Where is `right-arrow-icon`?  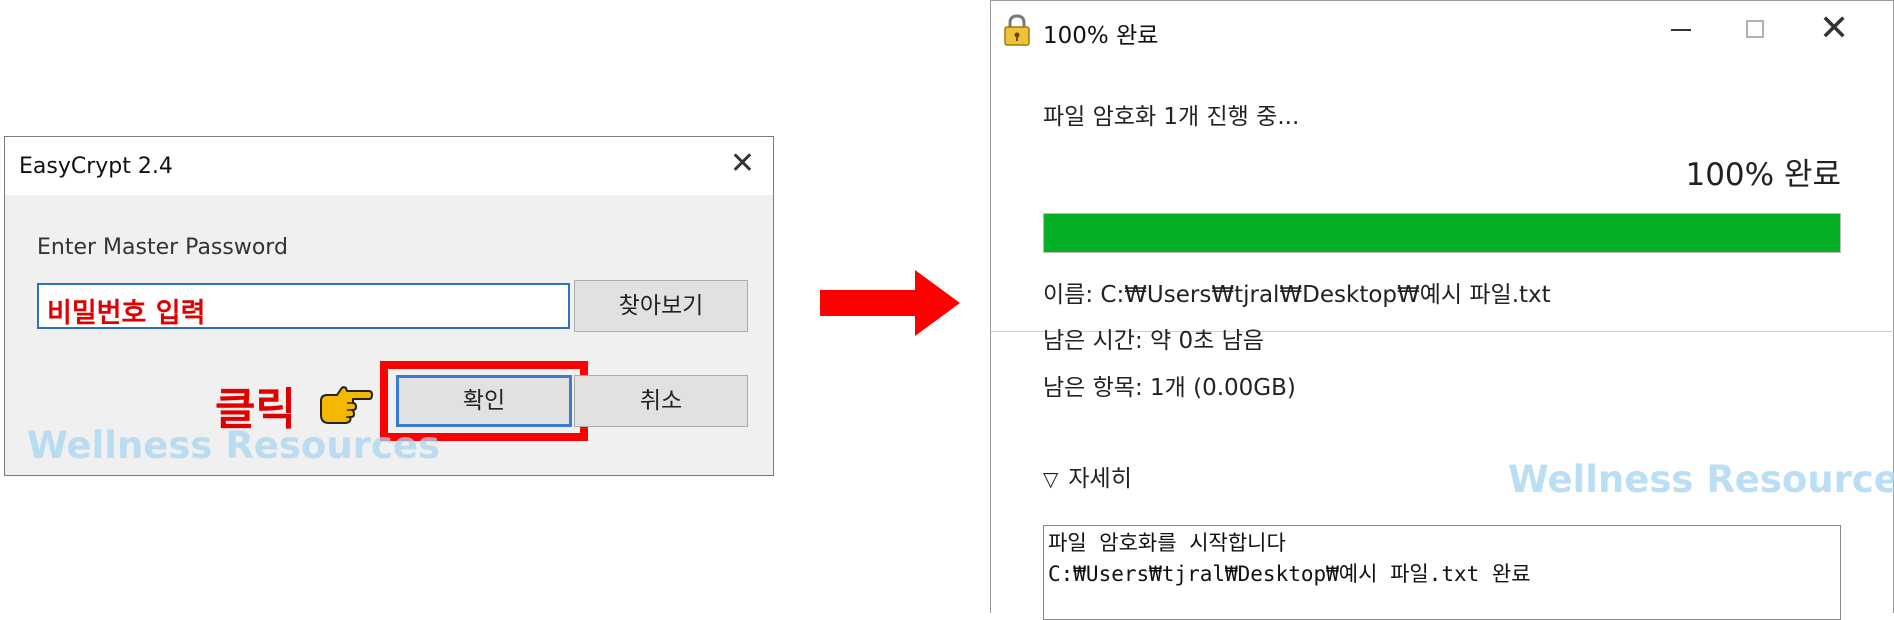 right-arrow-icon is located at coordinates (890, 303).